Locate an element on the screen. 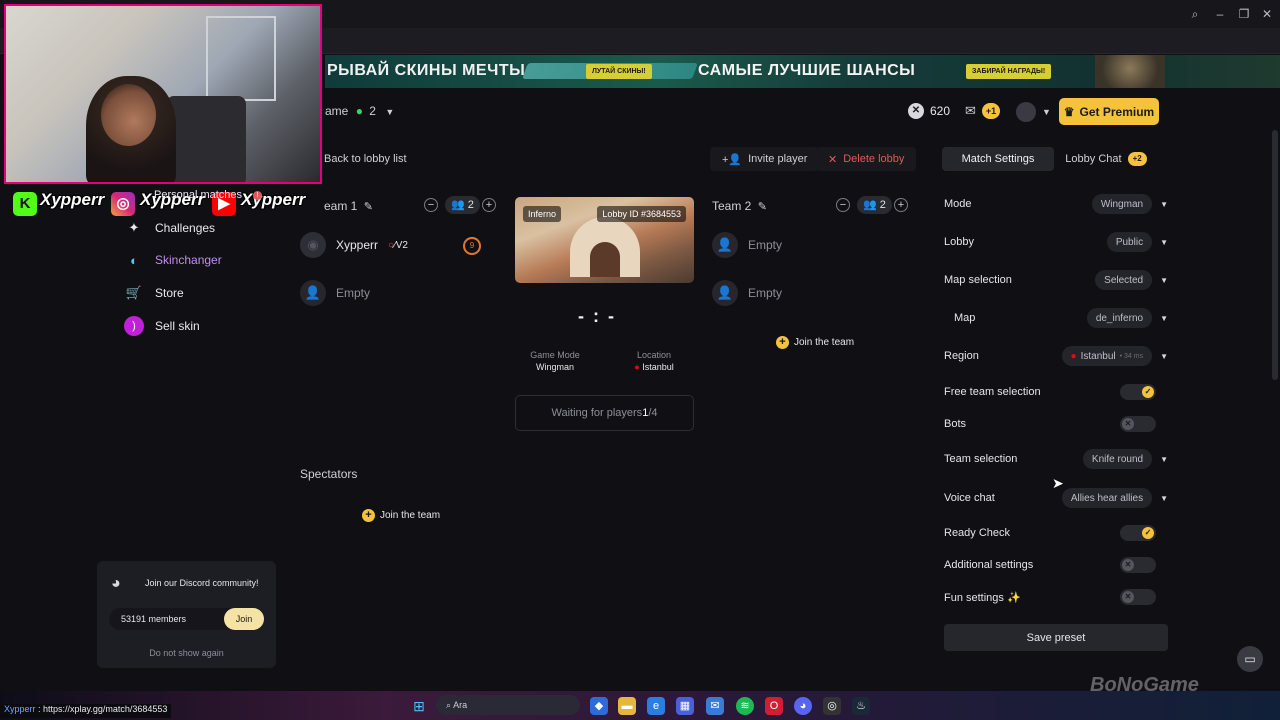  mail-icon: ✉ is located at coordinates (970, 110).